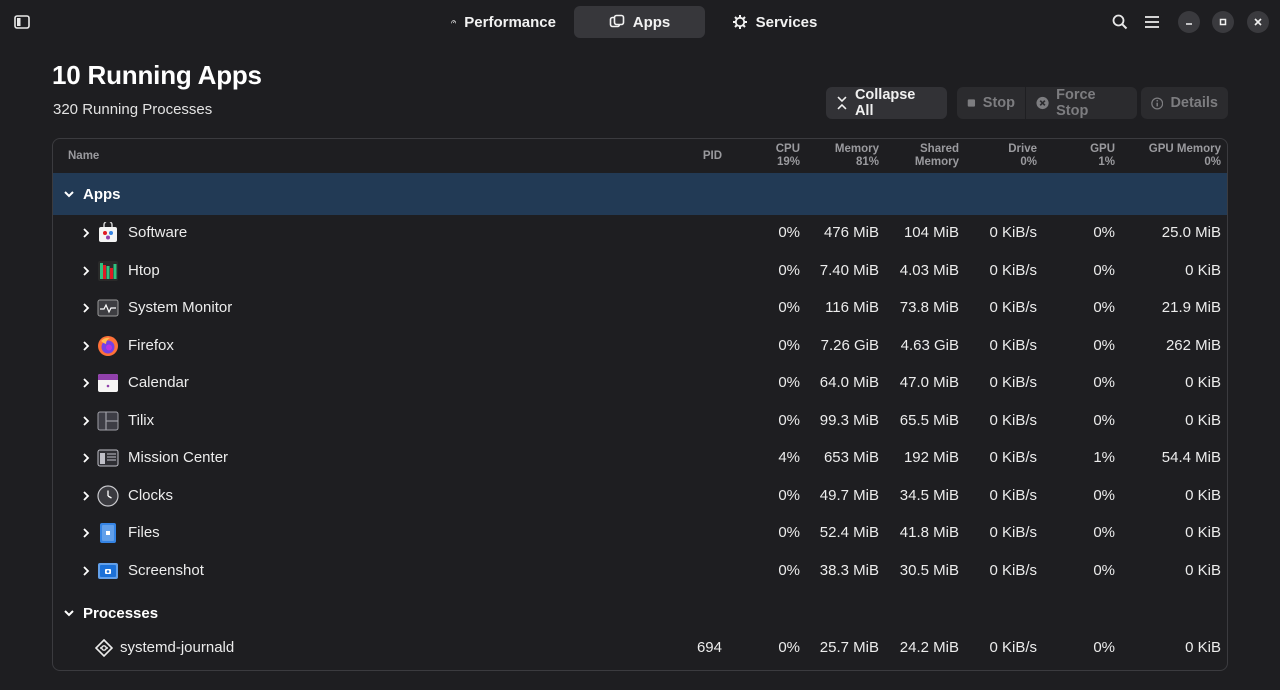 This screenshot has width=1280, height=690. I want to click on app-name: System Monitor, so click(180, 307).